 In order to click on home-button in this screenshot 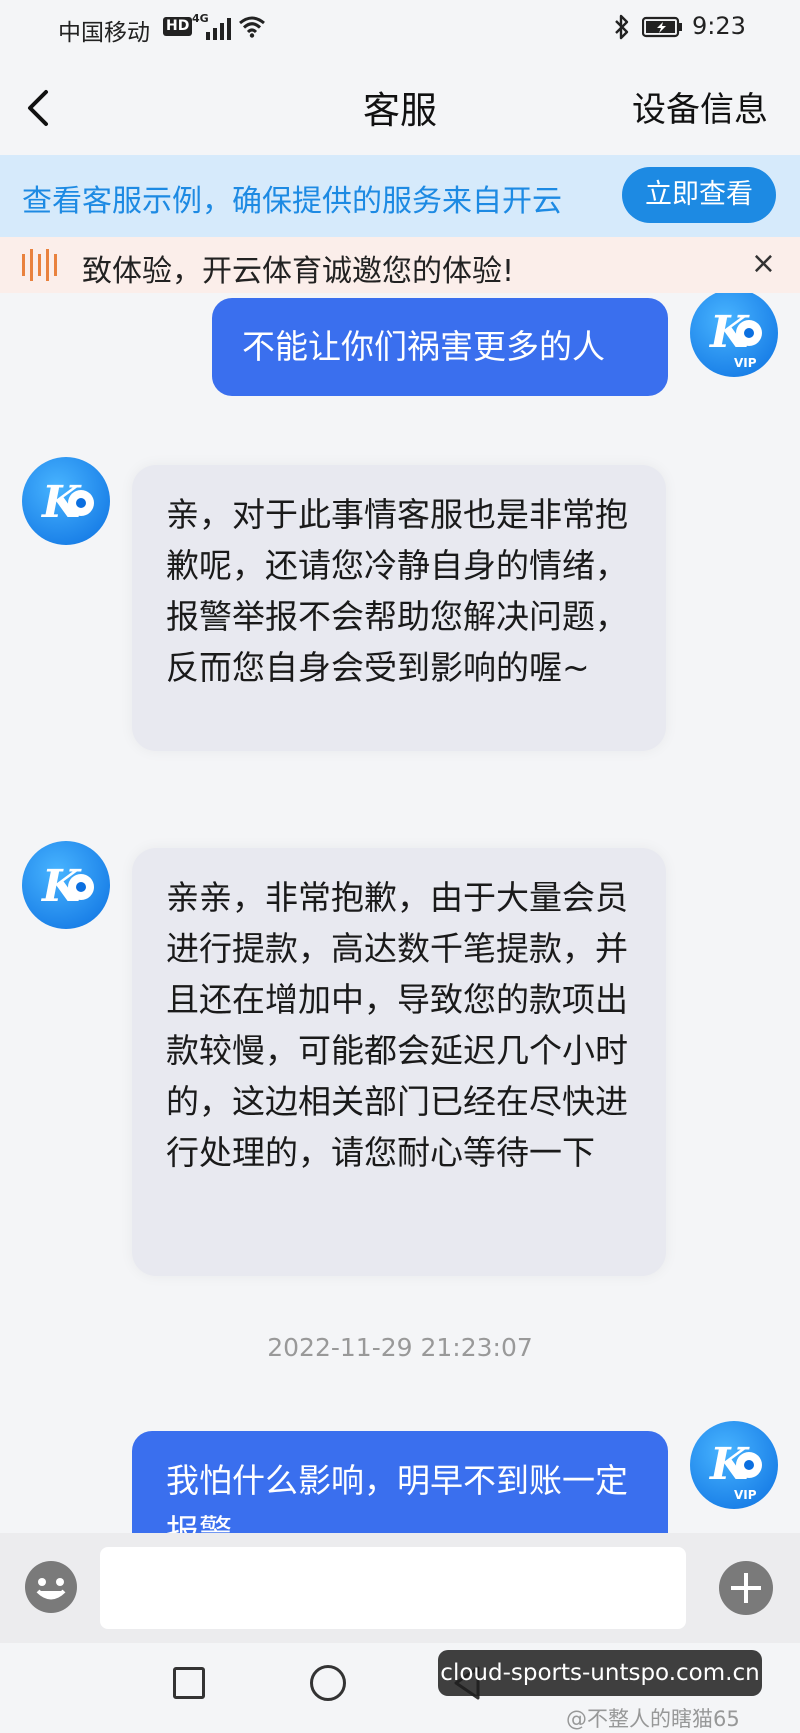, I will do `click(328, 1683)`.